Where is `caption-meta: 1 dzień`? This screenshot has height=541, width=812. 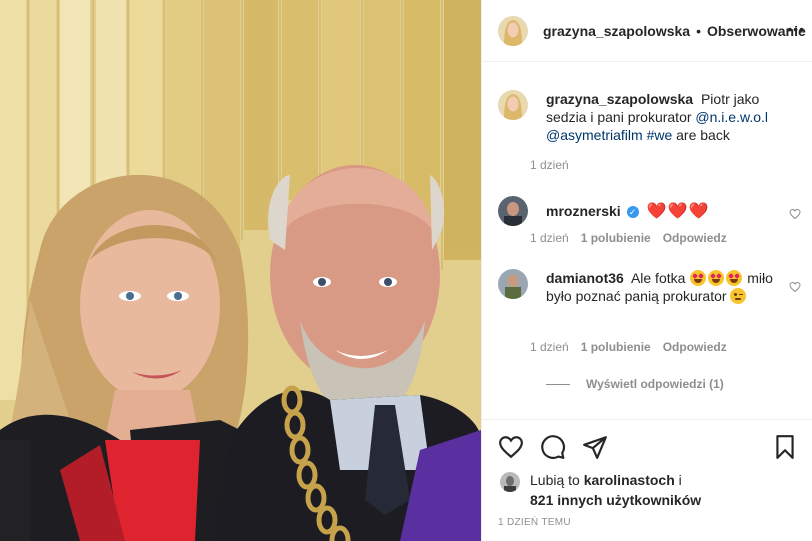 caption-meta: 1 dzień is located at coordinates (549, 165).